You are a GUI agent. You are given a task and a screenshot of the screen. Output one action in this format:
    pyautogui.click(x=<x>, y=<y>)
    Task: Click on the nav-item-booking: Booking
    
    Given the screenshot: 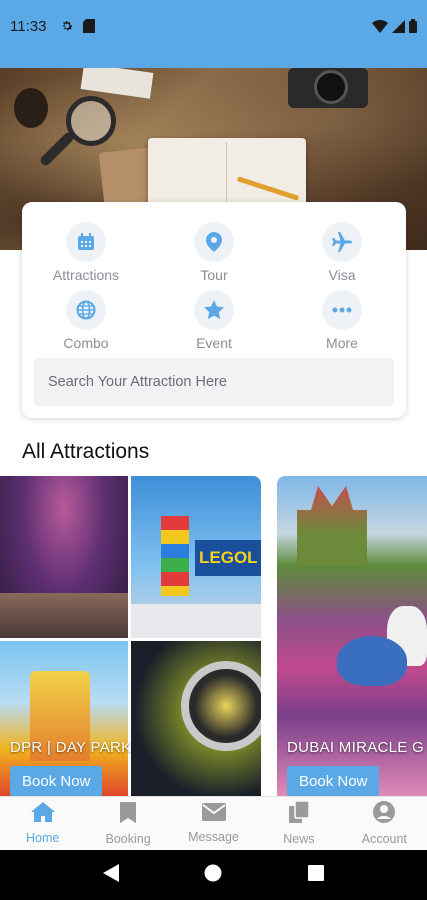 What is the action you would take?
    pyautogui.click(x=127, y=823)
    